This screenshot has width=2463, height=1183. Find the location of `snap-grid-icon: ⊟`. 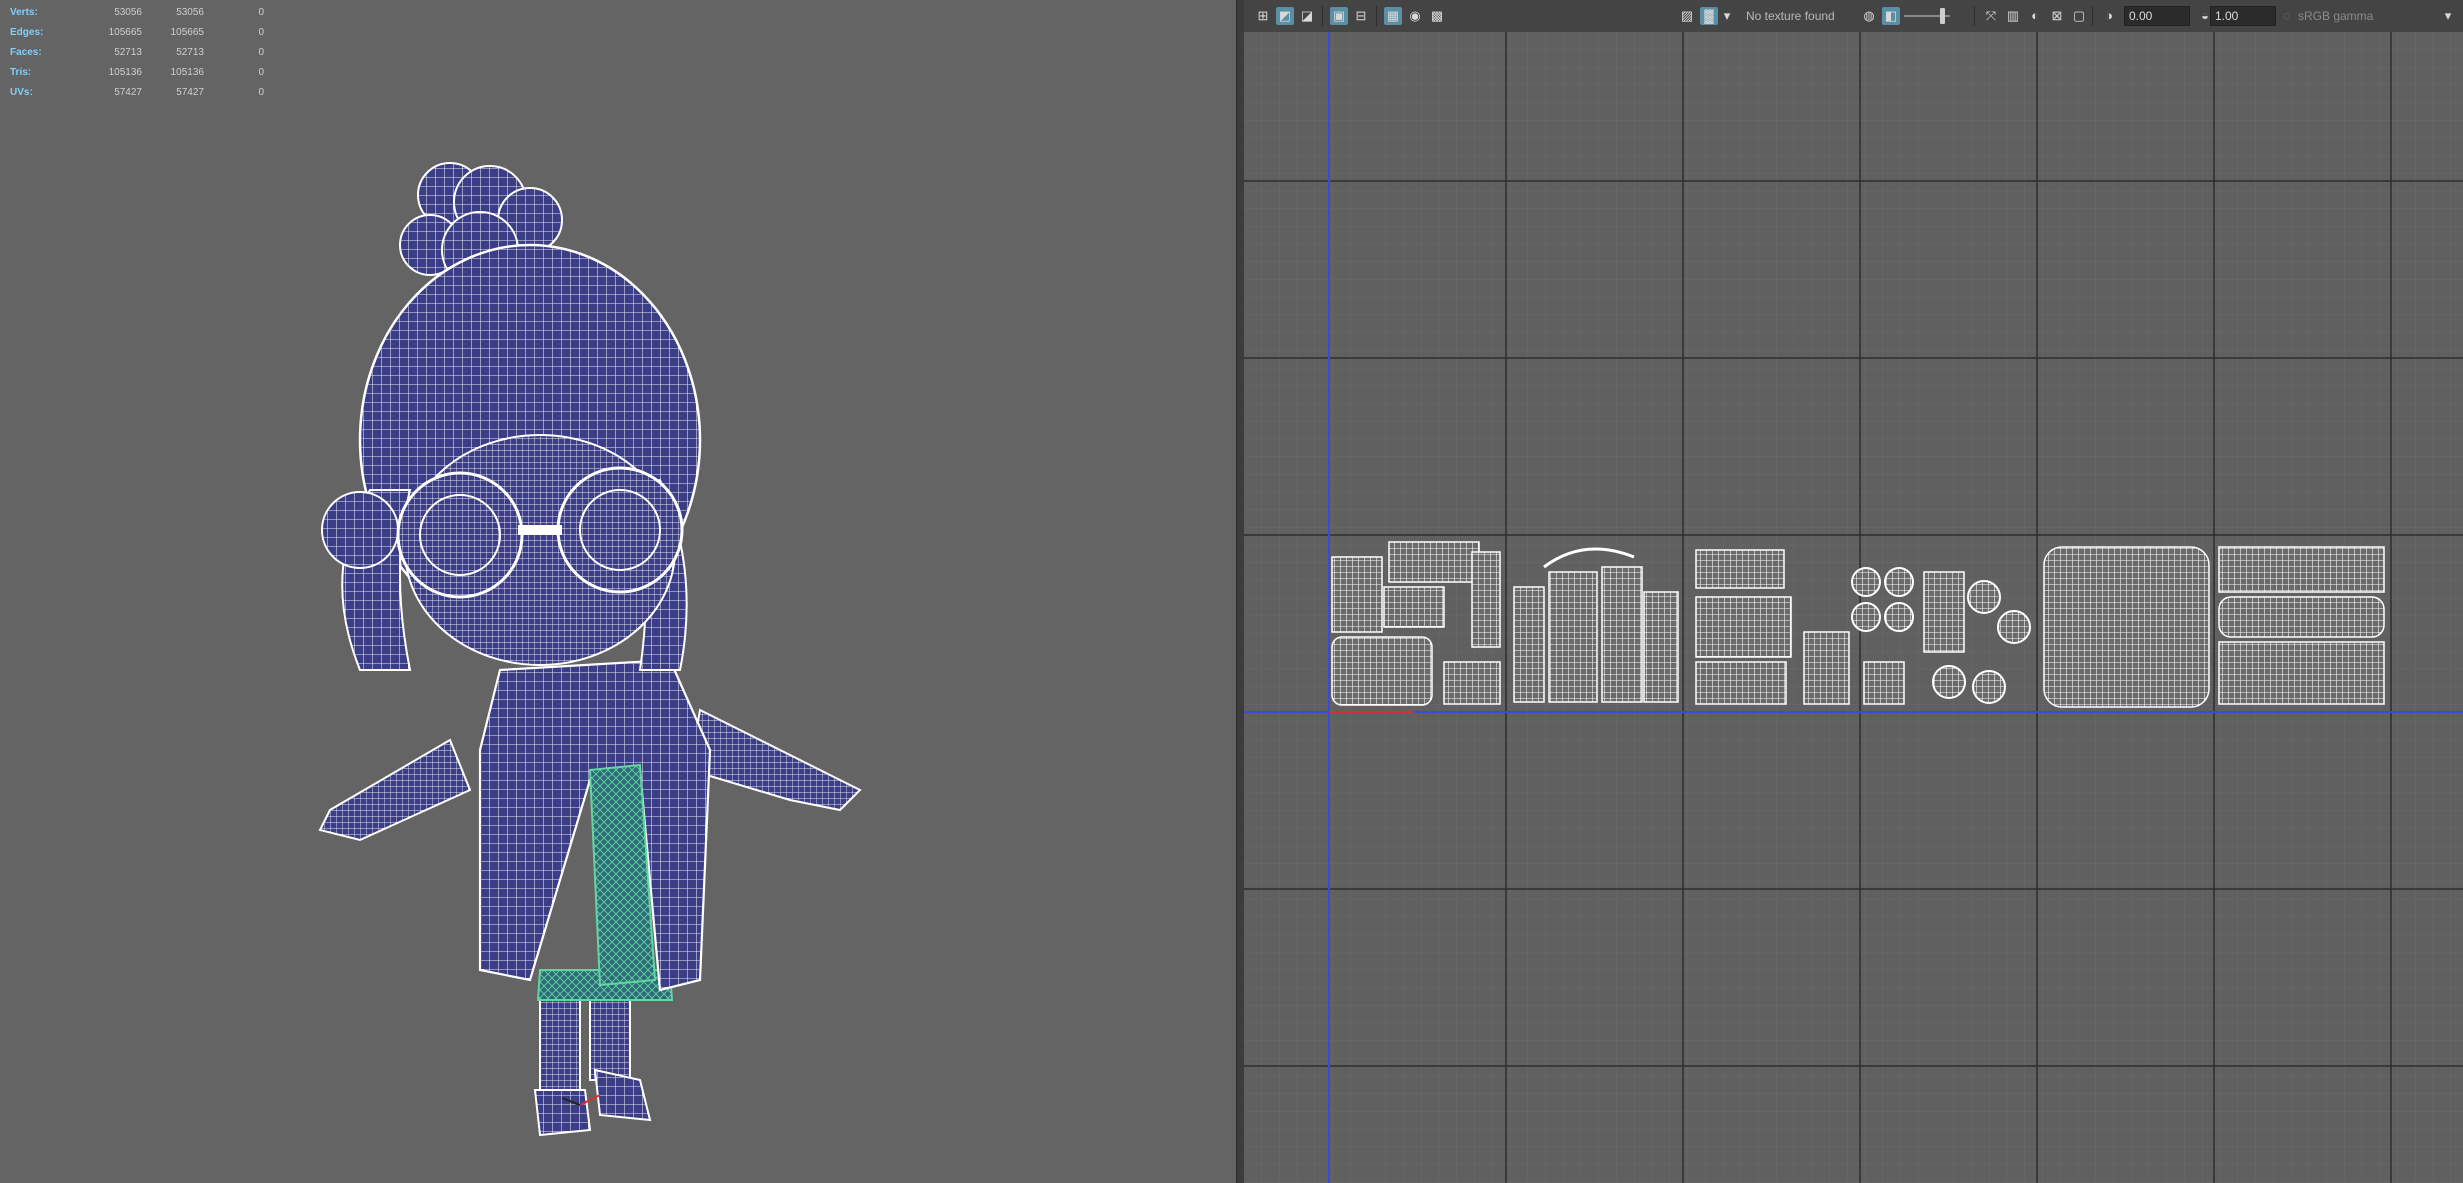

snap-grid-icon: ⊟ is located at coordinates (1361, 16).